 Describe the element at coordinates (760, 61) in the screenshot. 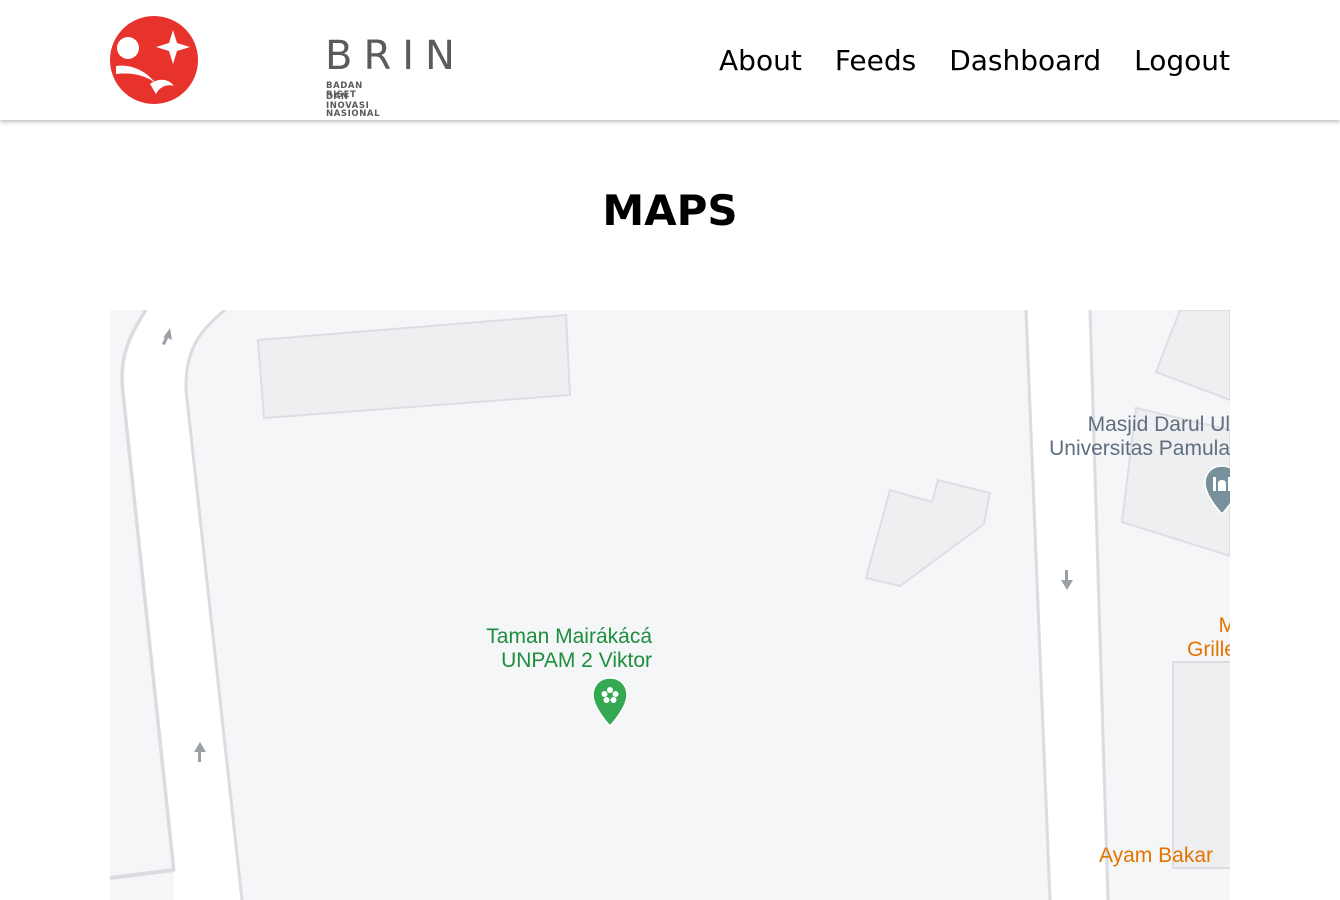

I see `nav-about-link: About` at that location.